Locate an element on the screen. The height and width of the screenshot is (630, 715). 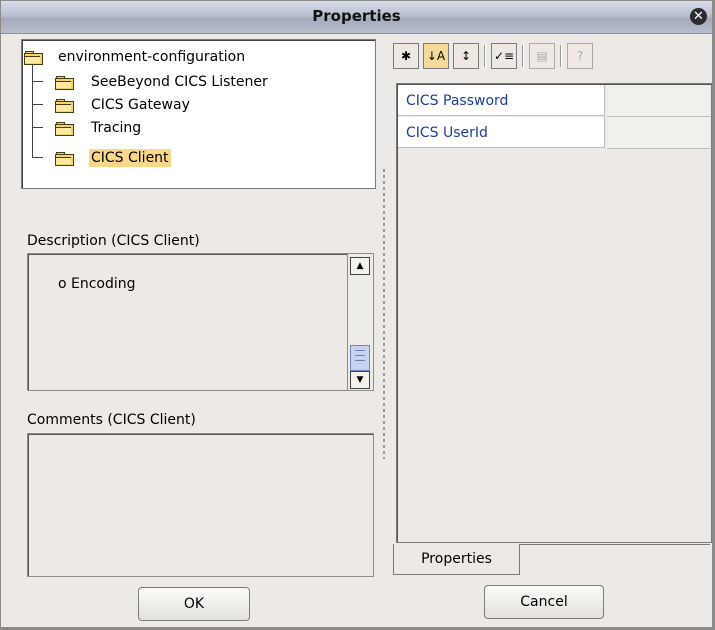
tree-item-cics-gateway: CICS Gateway is located at coordinates (122, 105).